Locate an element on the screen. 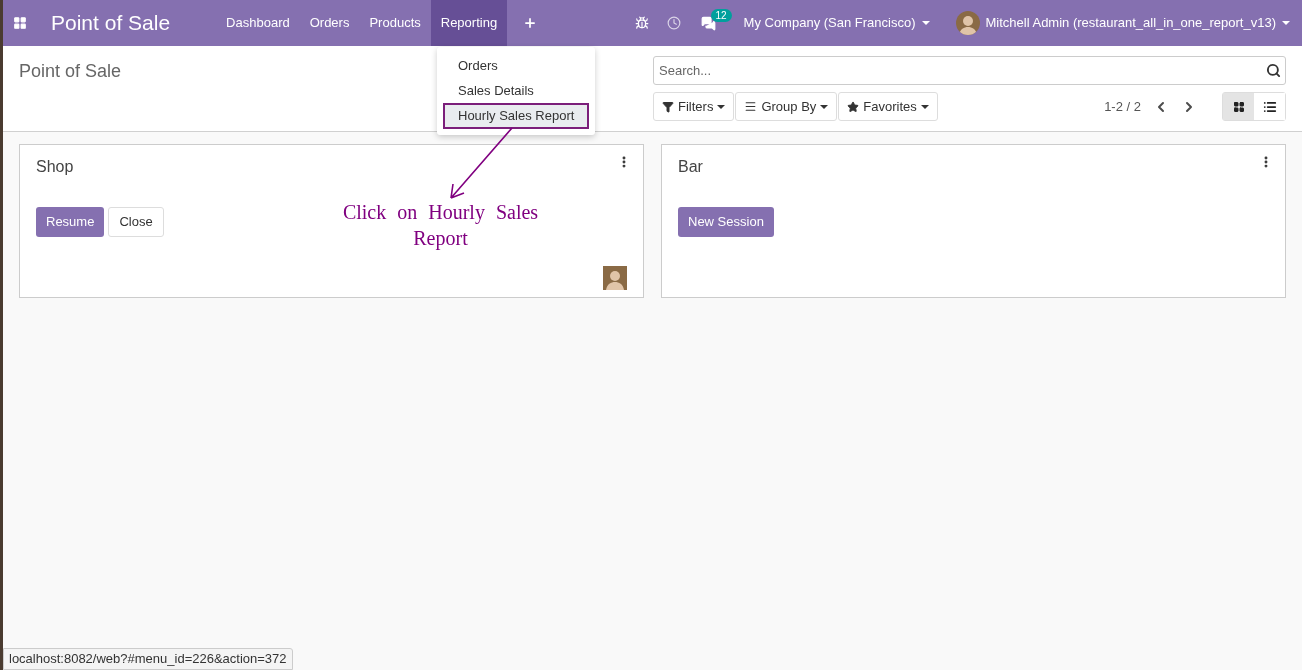 This screenshot has height=670, width=1302. lines-icon is located at coordinates (751, 106).